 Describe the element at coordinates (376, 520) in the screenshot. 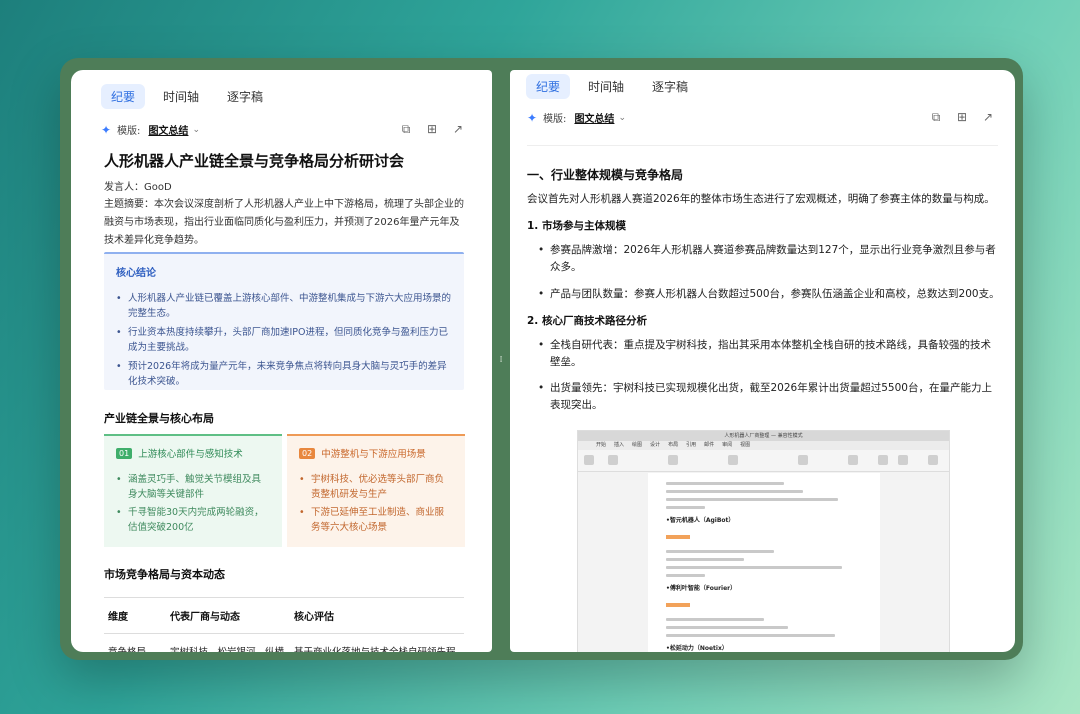

I see `card-item: 下游已延伸至工业制造、商业服务等六大核心场景` at that location.